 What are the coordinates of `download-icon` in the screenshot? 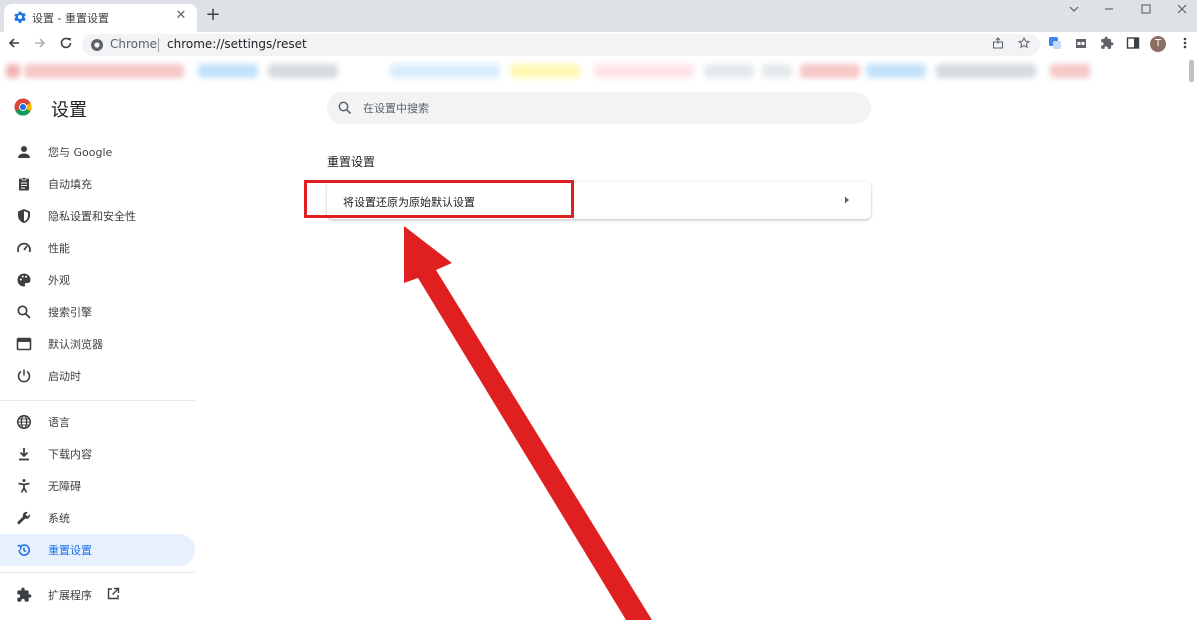 It's located at (24, 454).